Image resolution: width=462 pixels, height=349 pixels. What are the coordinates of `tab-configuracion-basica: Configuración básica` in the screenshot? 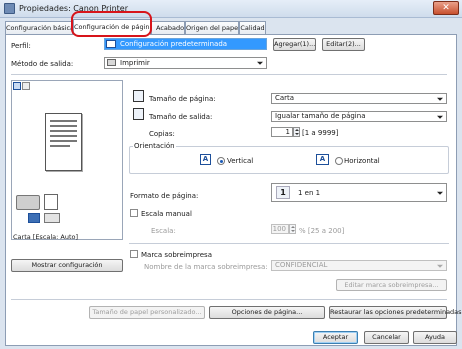 It's located at (39, 27).